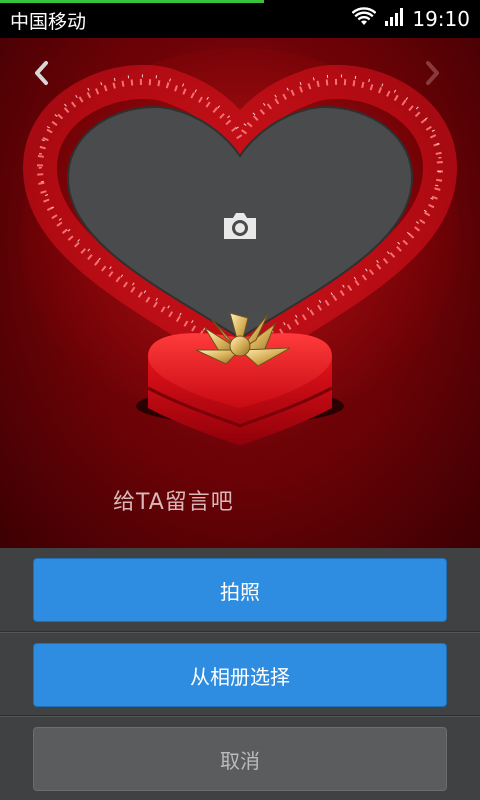 This screenshot has height=800, width=480. Describe the element at coordinates (173, 500) in the screenshot. I see `message-prompt: 给TA留言吧` at that location.